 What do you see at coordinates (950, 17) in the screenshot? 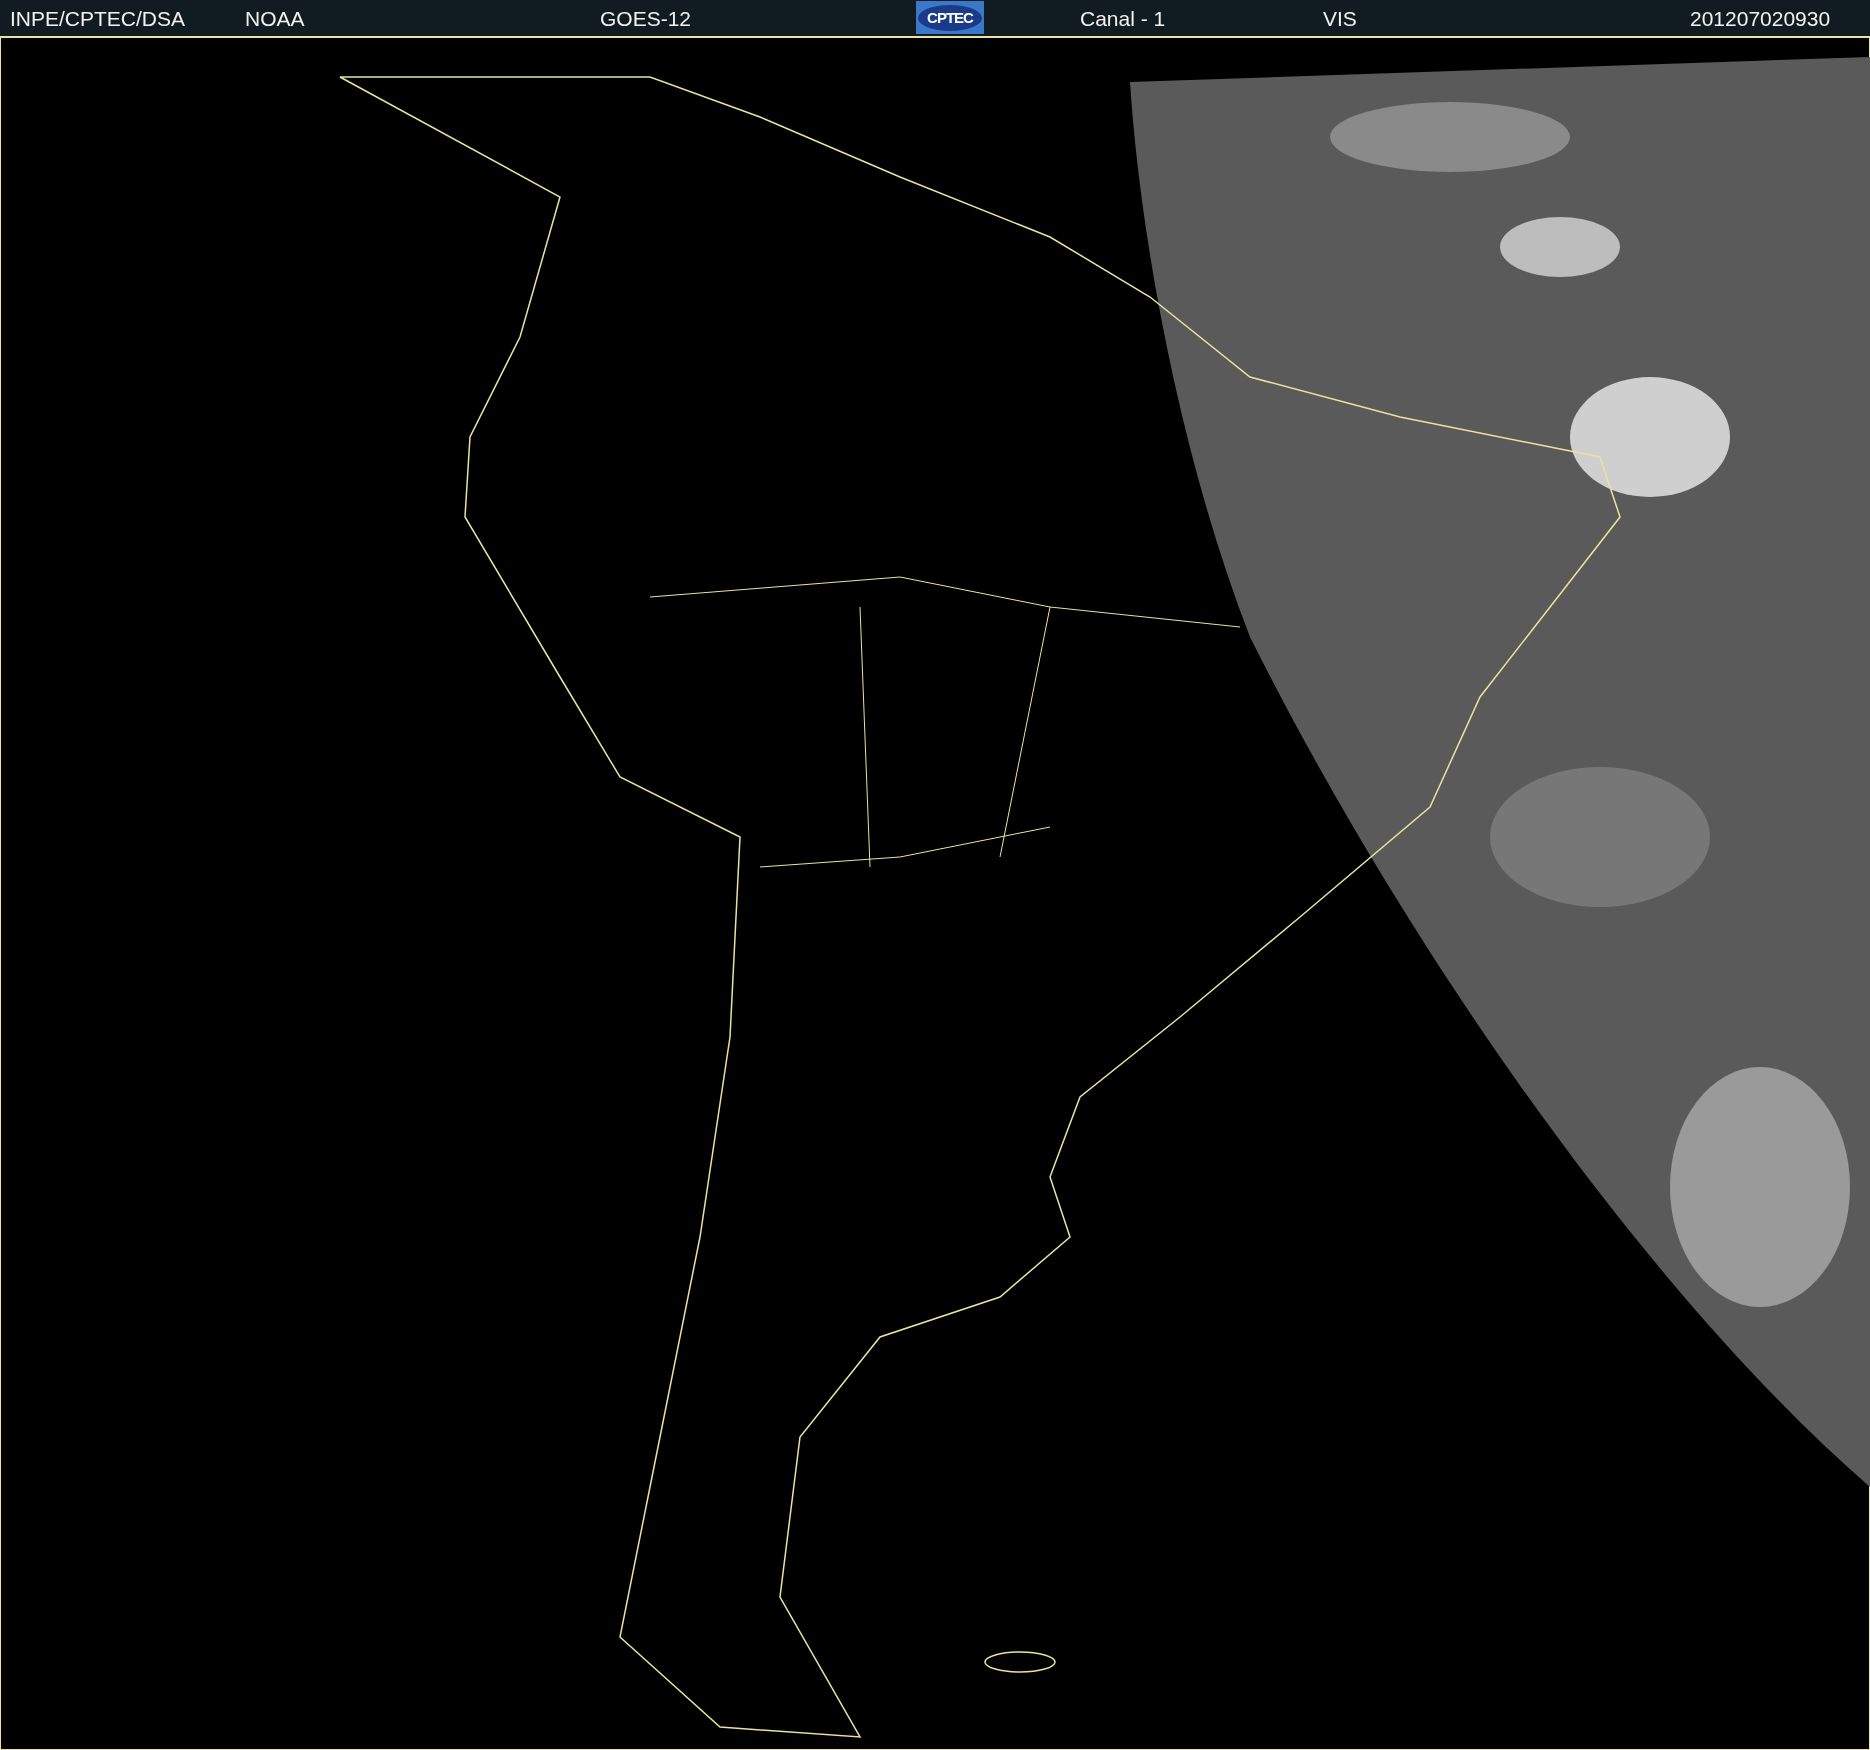
I see `agency-logo: CPTEC` at bounding box center [950, 17].